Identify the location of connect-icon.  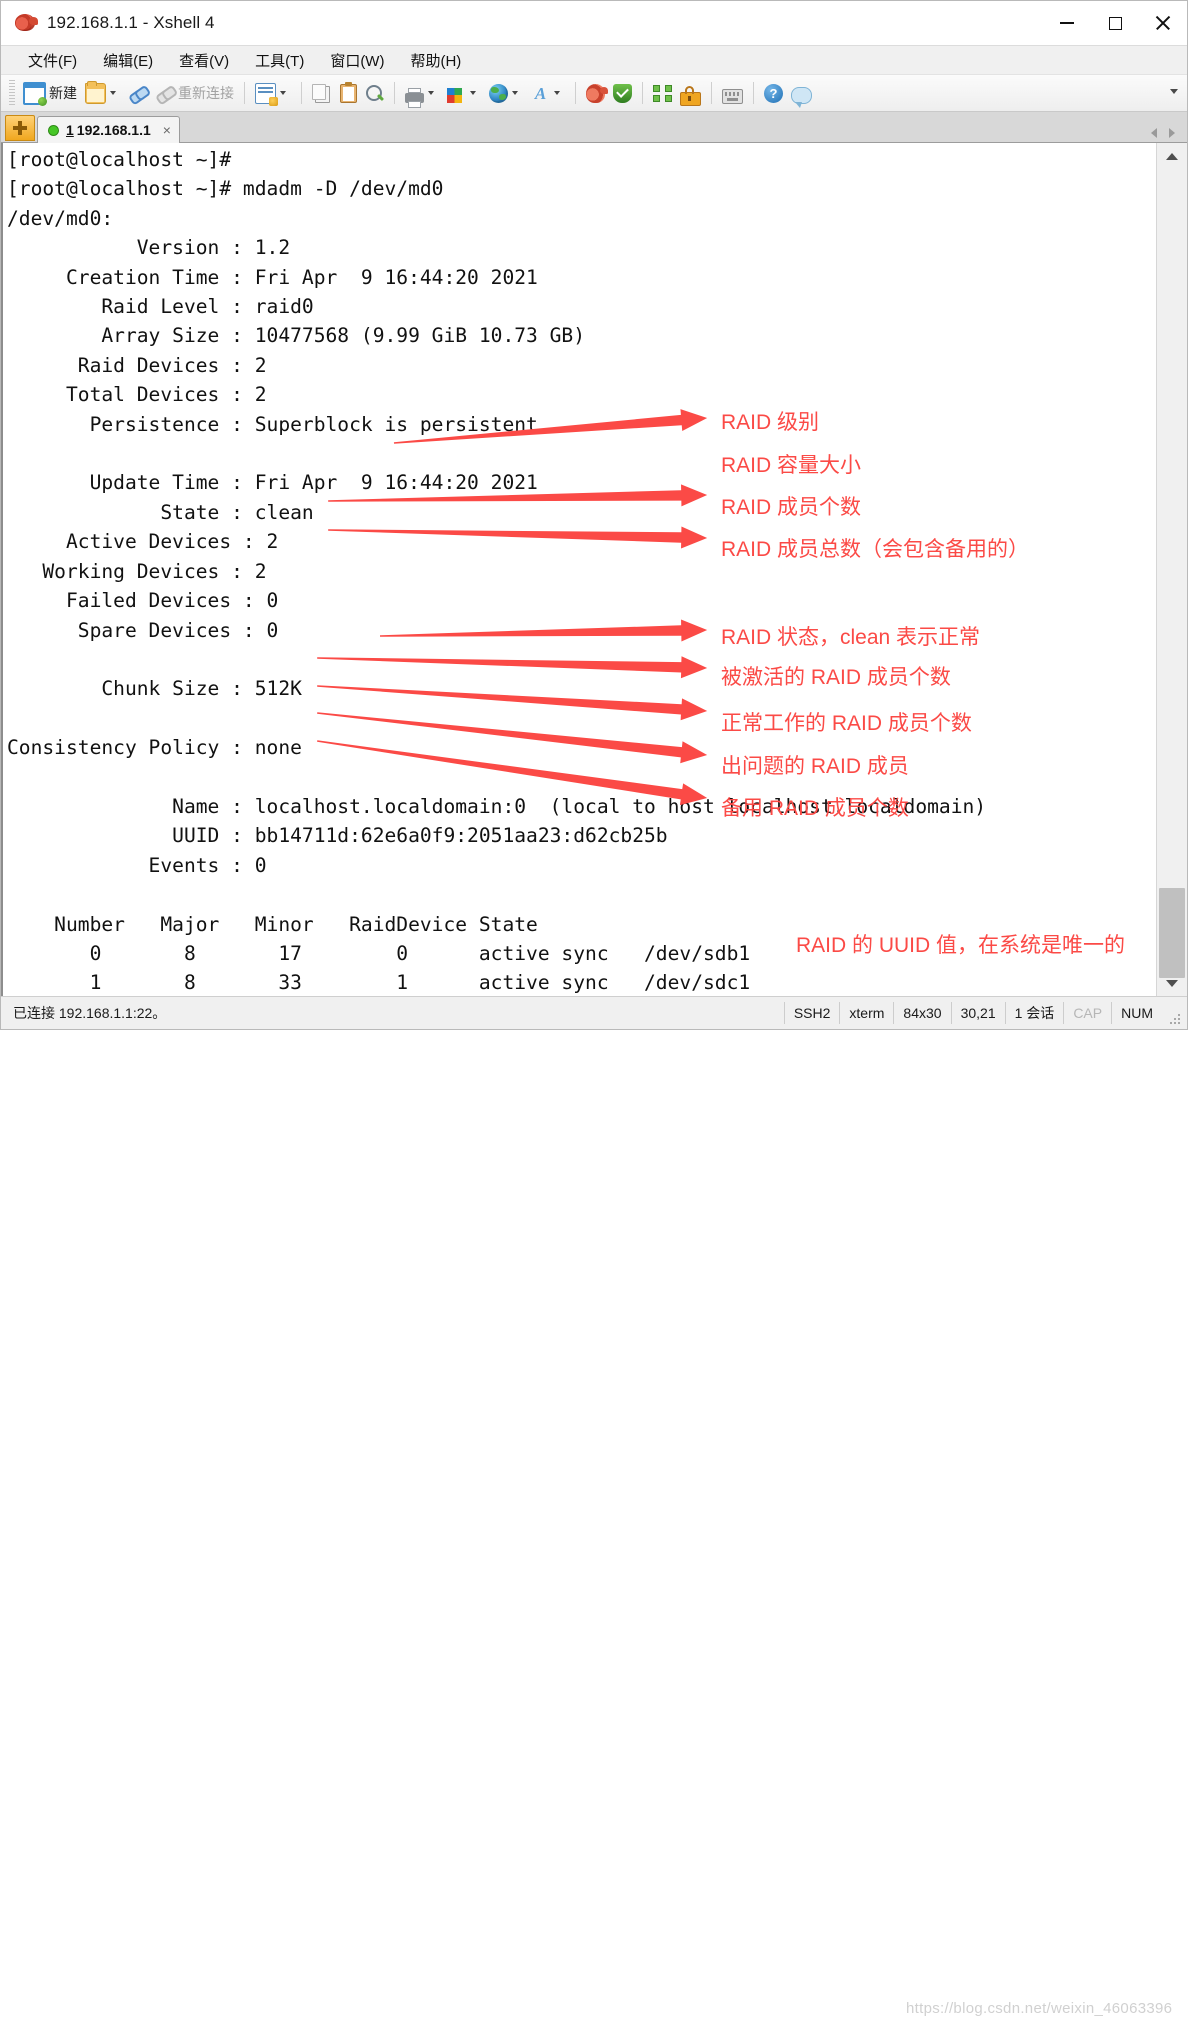
(138, 93).